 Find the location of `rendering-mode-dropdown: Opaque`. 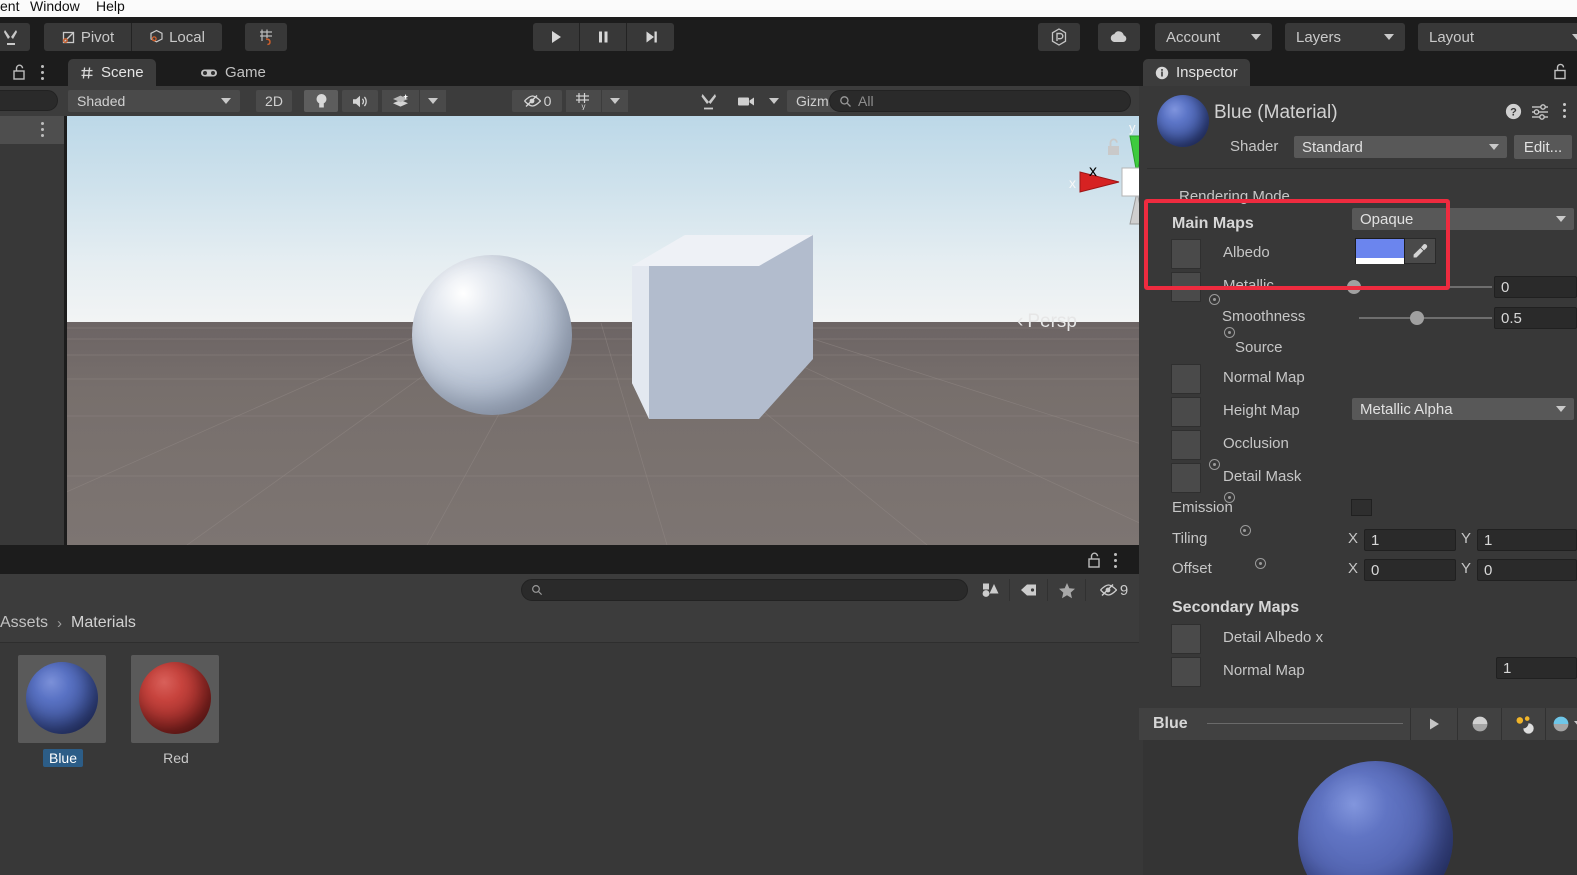

rendering-mode-dropdown: Opaque is located at coordinates (1463, 219).